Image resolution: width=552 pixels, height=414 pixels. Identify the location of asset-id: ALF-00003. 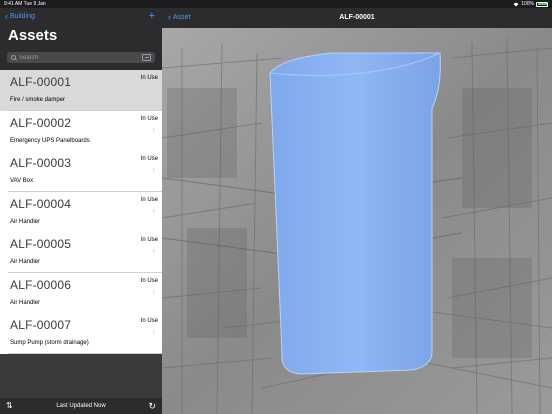
(41, 163).